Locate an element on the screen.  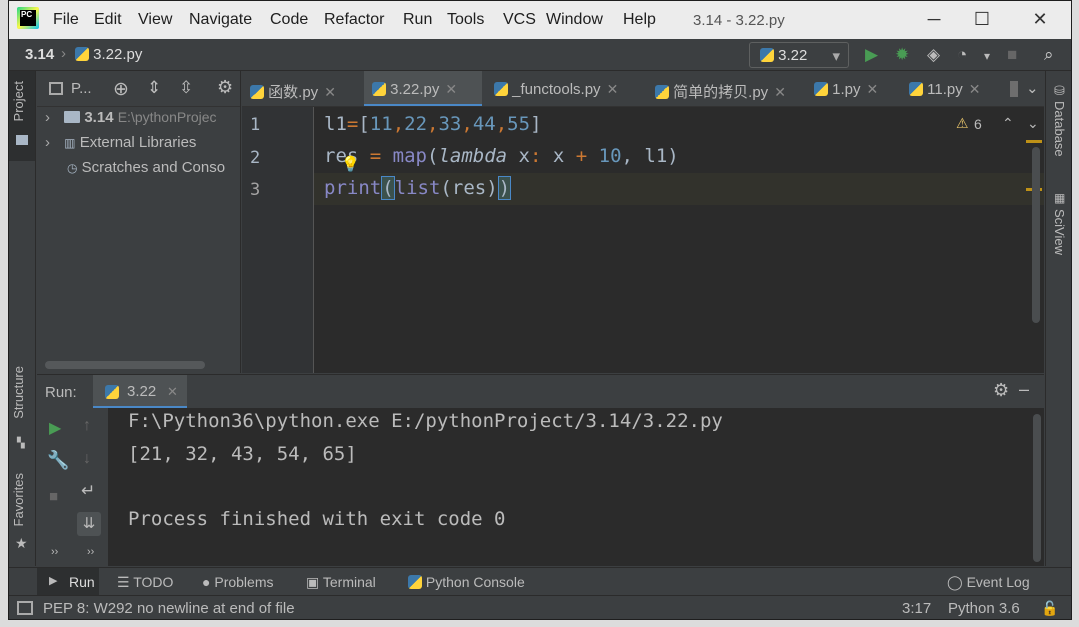
search-icon: ⌕ is located at coordinates (1049, 55).